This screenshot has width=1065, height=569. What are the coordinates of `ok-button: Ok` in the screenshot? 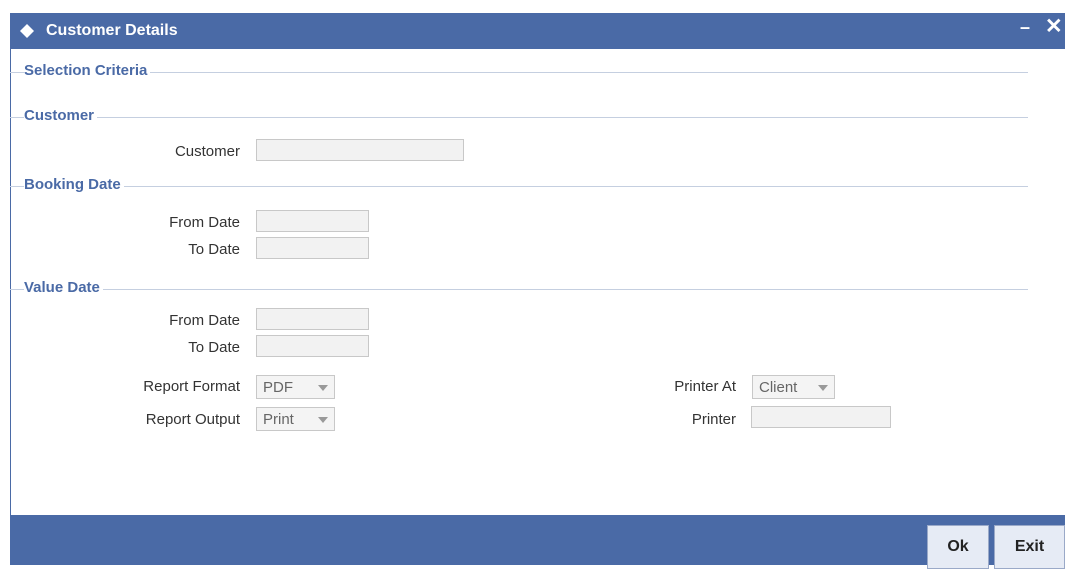 It's located at (958, 547).